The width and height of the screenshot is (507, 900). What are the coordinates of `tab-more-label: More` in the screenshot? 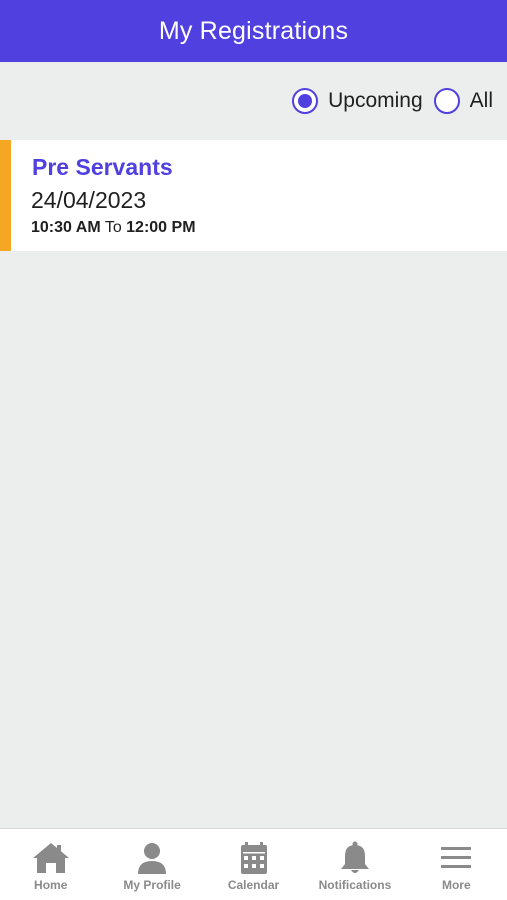 It's located at (456, 885).